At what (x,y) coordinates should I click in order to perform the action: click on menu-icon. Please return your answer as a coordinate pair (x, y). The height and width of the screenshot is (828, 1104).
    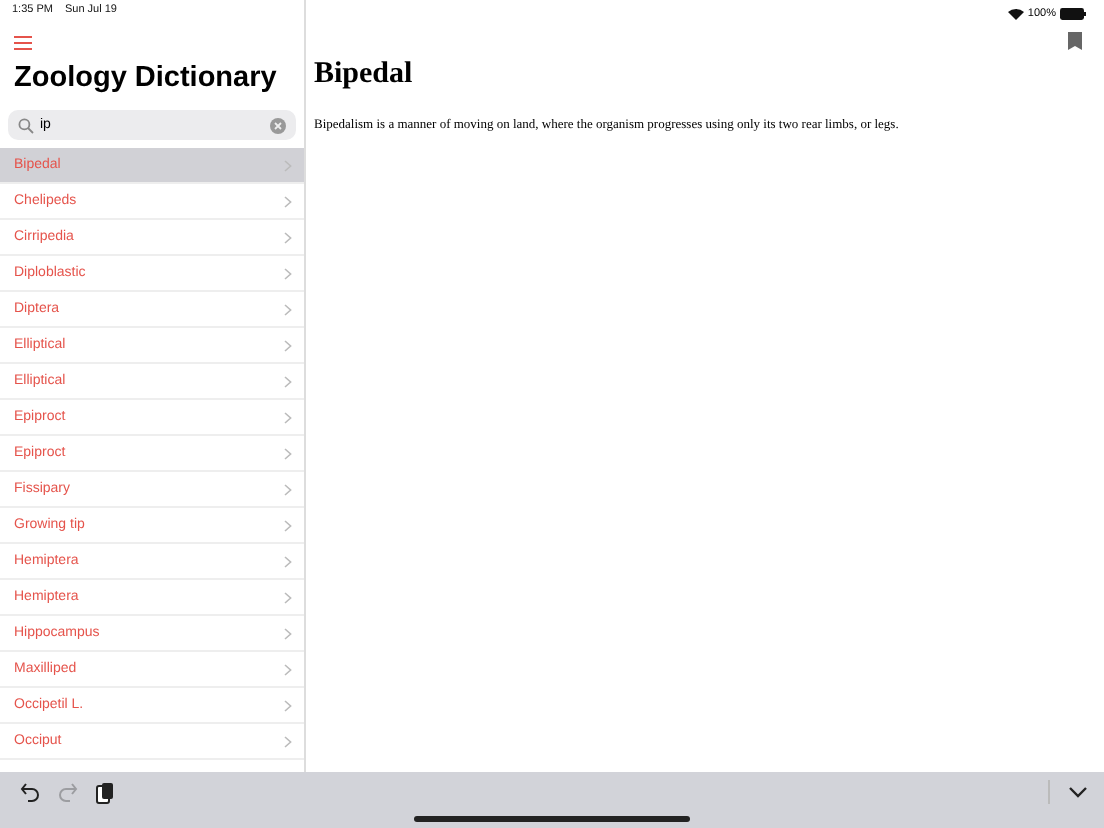
    Looking at the image, I should click on (23, 43).